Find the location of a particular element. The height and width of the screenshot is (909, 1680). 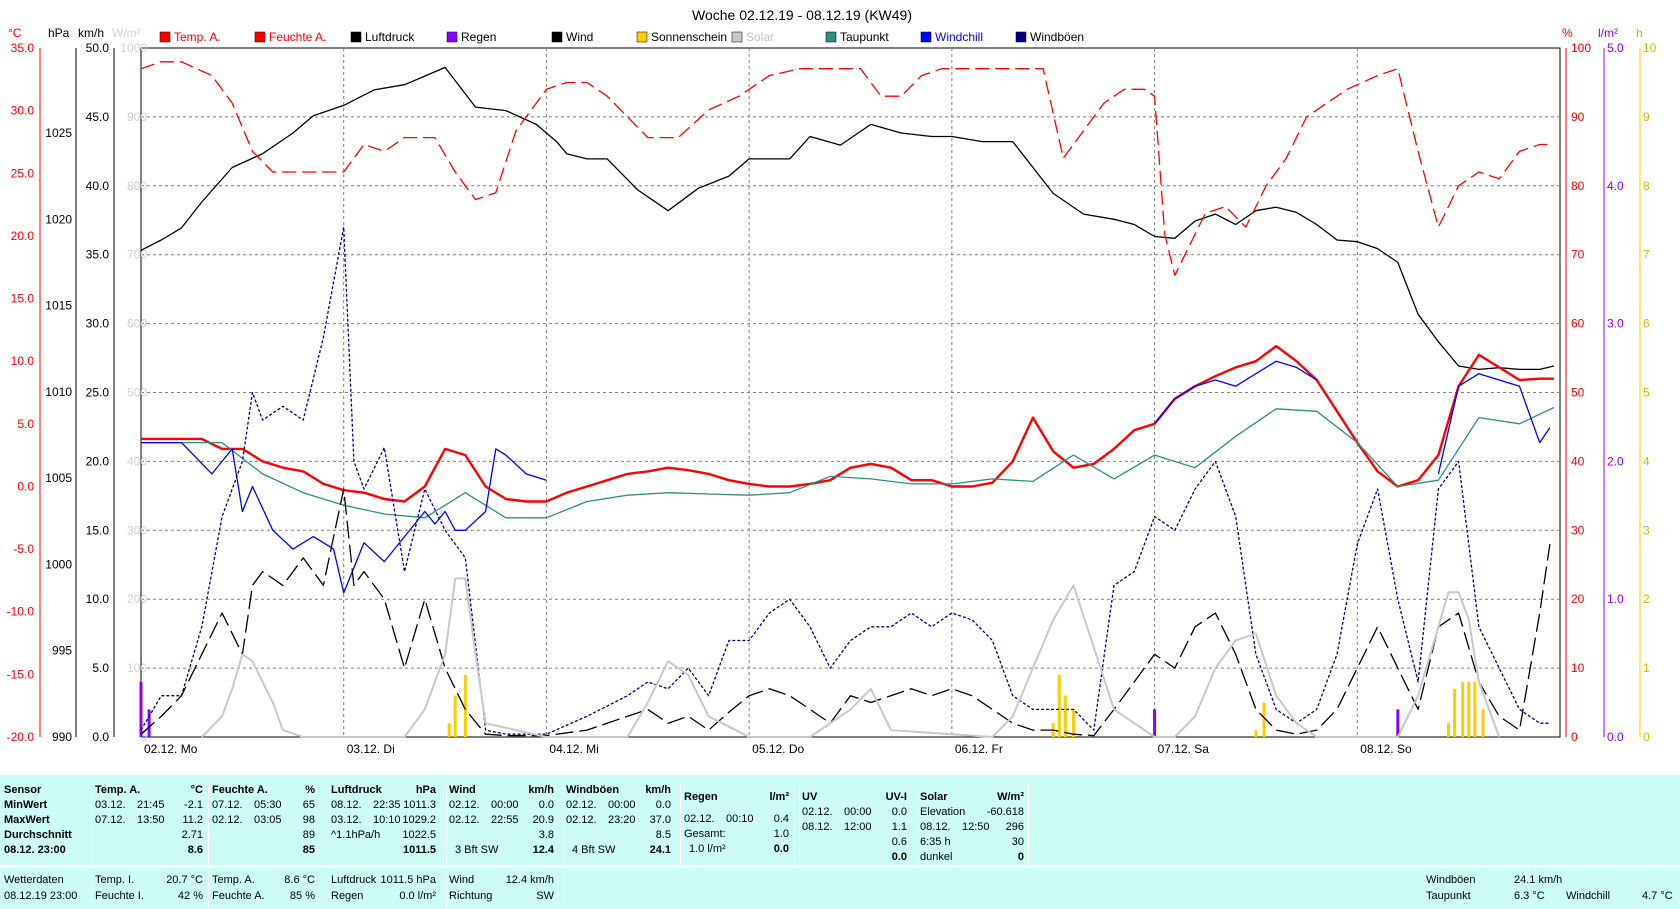

sun-tick: 7 is located at coordinates (1646, 255).